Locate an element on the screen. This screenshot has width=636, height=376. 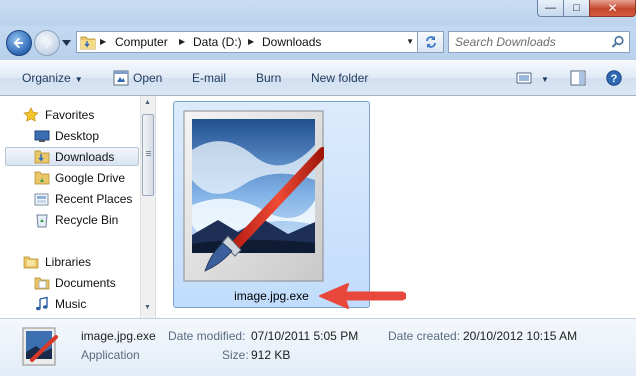
forward-arrow-icon is located at coordinates (48, 43).